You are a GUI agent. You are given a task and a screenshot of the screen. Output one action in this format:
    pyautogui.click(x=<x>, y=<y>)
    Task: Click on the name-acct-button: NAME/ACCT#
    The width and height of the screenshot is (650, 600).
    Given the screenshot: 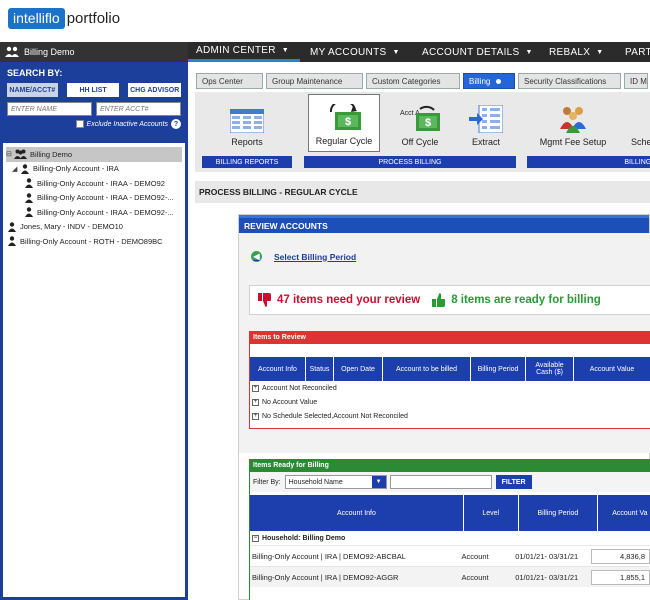 What is the action you would take?
    pyautogui.click(x=32, y=90)
    